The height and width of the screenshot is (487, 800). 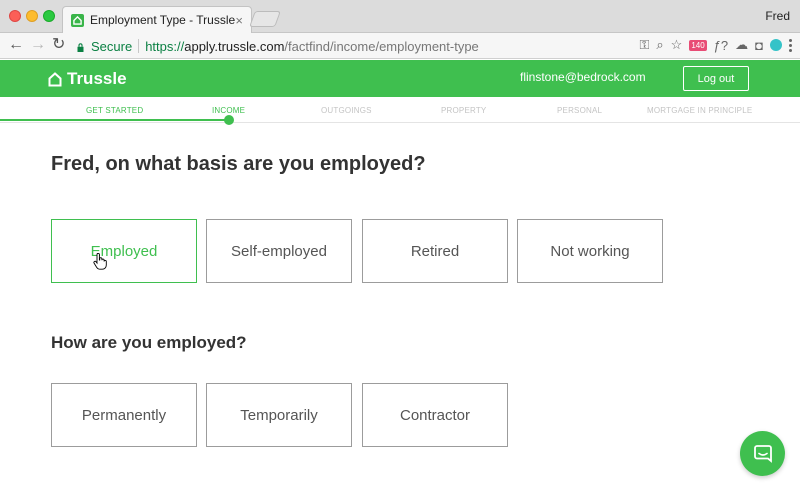 What do you see at coordinates (100, 261) in the screenshot?
I see `hand-pointer-icon` at bounding box center [100, 261].